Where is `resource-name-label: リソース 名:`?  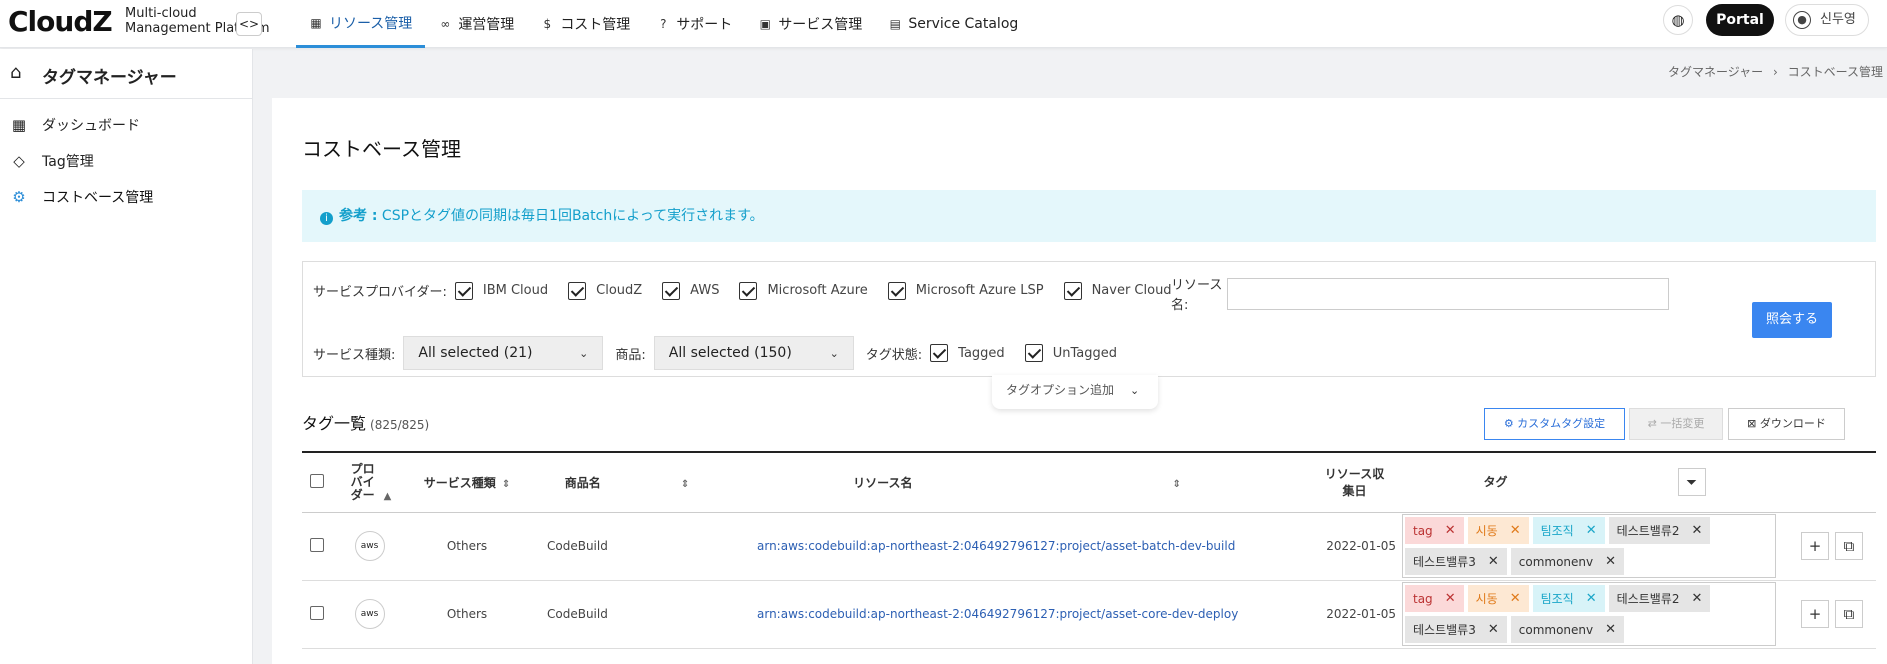
resource-name-label: リソース 名: is located at coordinates (1196, 296).